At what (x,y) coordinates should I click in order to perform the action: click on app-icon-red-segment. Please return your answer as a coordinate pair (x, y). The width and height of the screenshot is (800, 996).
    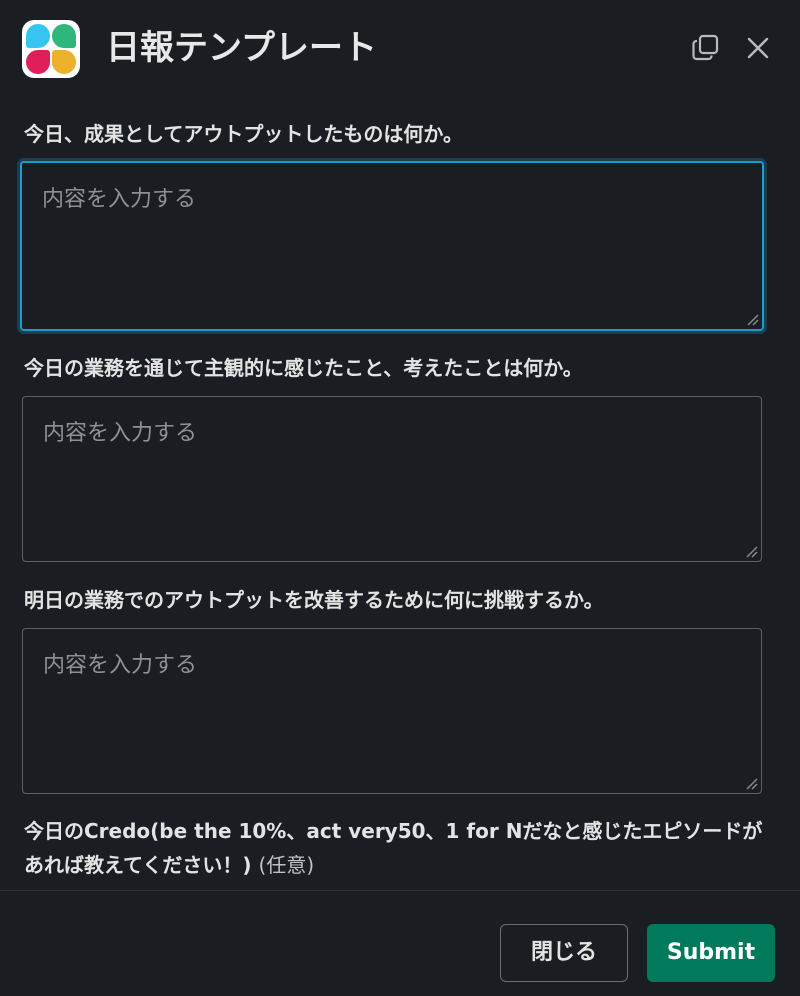
    Looking at the image, I should click on (38, 62).